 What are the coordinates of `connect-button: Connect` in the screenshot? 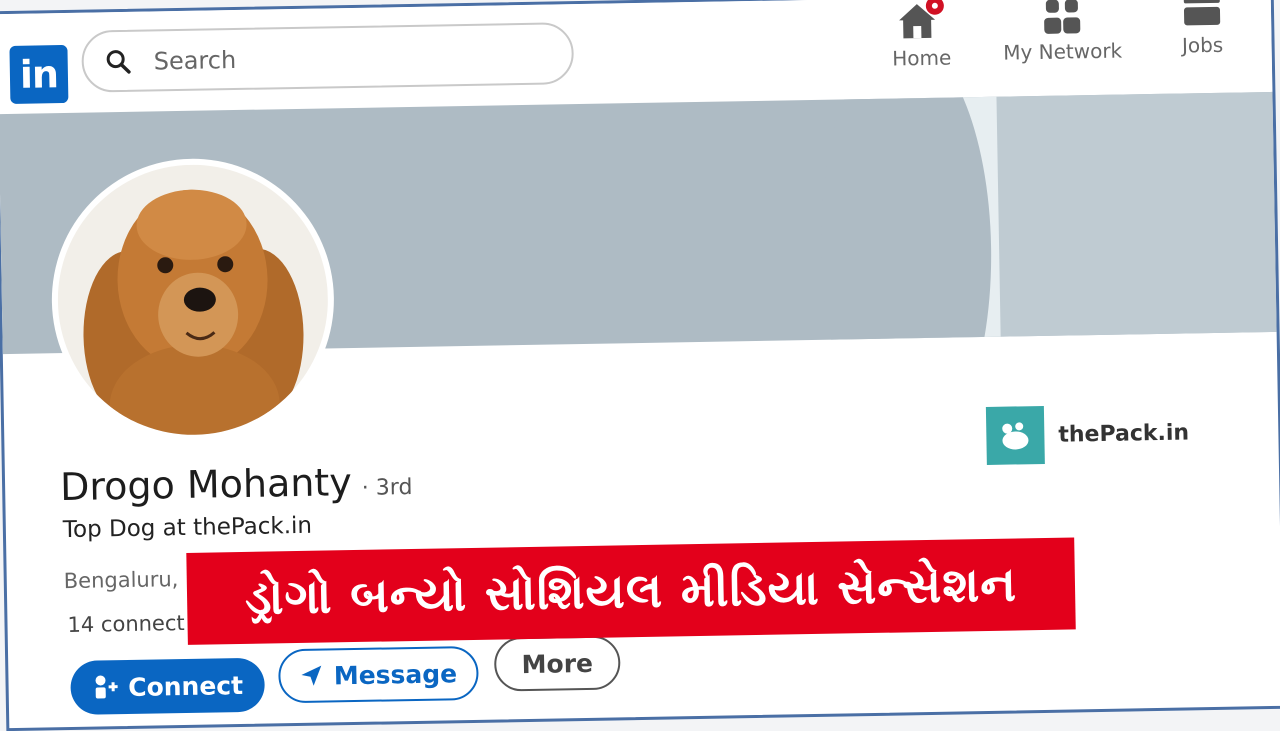 It's located at (168, 686).